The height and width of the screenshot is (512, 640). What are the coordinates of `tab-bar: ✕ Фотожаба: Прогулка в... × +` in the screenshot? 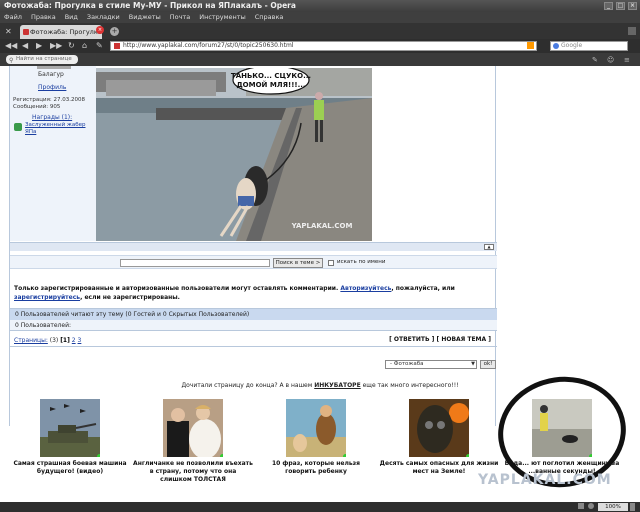 It's located at (320, 31).